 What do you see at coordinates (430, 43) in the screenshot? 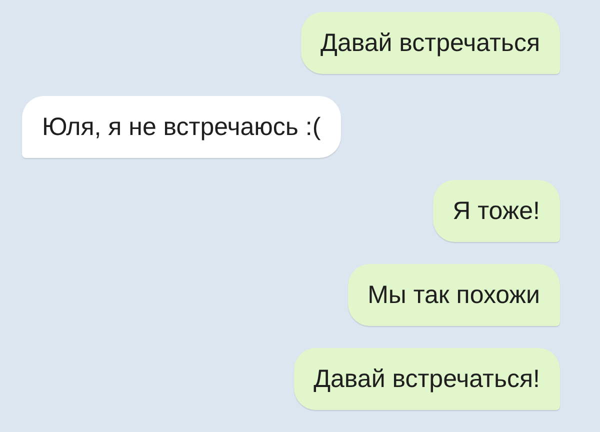
I see `outgoing-message: Давай встречаться` at bounding box center [430, 43].